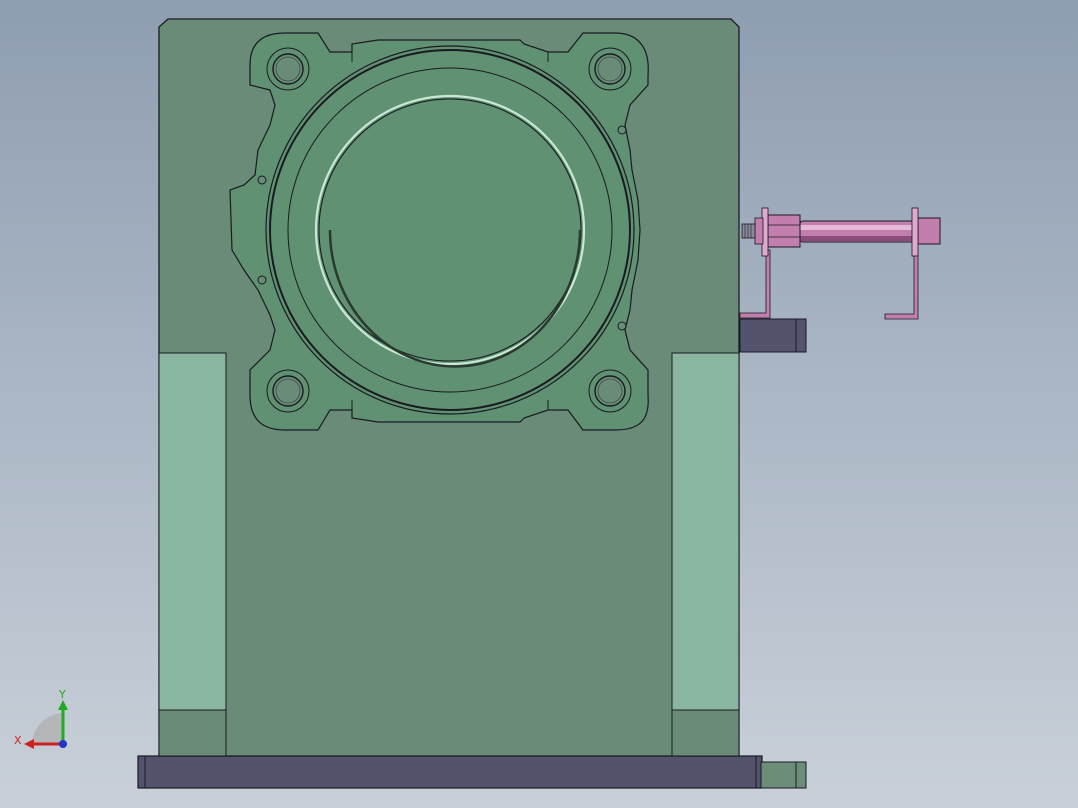 The image size is (1078, 808). Describe the element at coordinates (62, 694) in the screenshot. I see `triad-y-label: Y` at that location.